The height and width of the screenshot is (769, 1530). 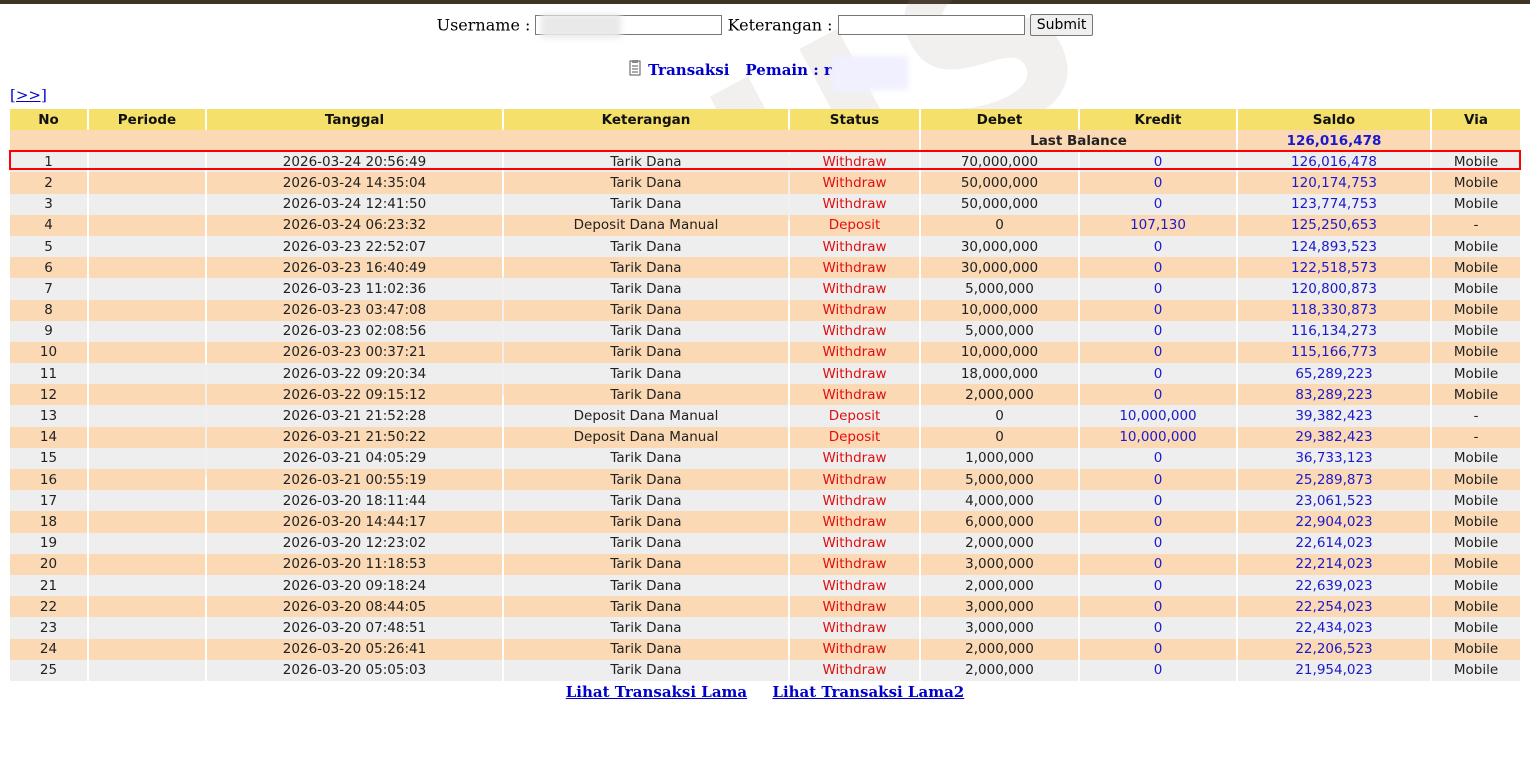 What do you see at coordinates (354, 480) in the screenshot?
I see `cell-tanggal: 2026-03-21 00:55:19` at bounding box center [354, 480].